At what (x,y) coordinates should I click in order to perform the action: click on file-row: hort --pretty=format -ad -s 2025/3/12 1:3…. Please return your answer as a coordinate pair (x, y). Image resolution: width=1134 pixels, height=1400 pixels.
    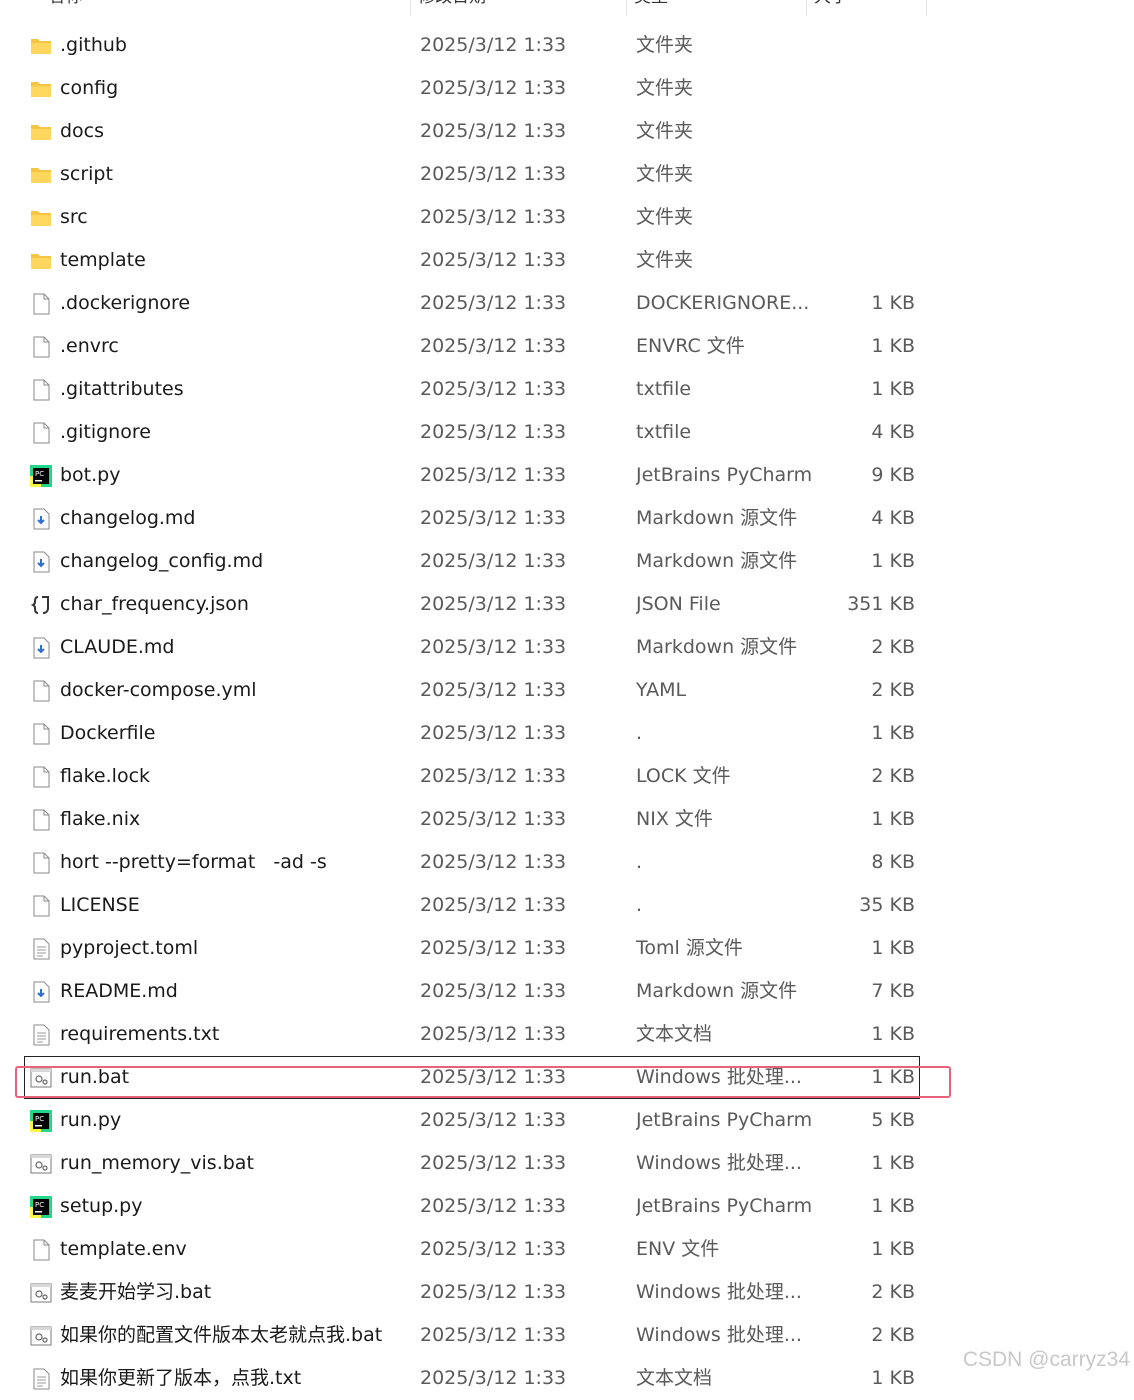
    Looking at the image, I should click on (480, 862).